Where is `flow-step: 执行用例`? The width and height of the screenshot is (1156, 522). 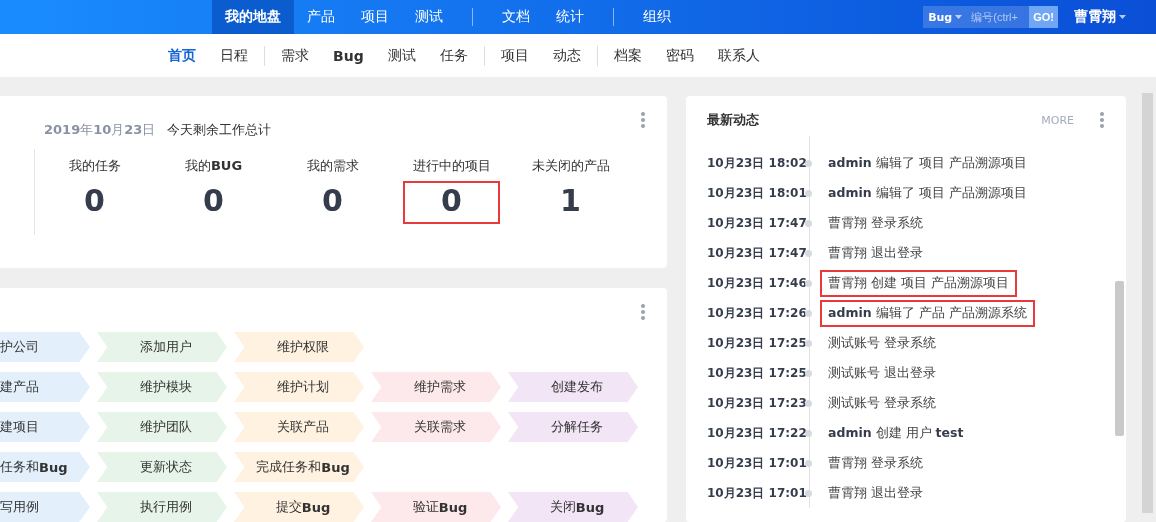
flow-step: 执行用例 is located at coordinates (162, 507).